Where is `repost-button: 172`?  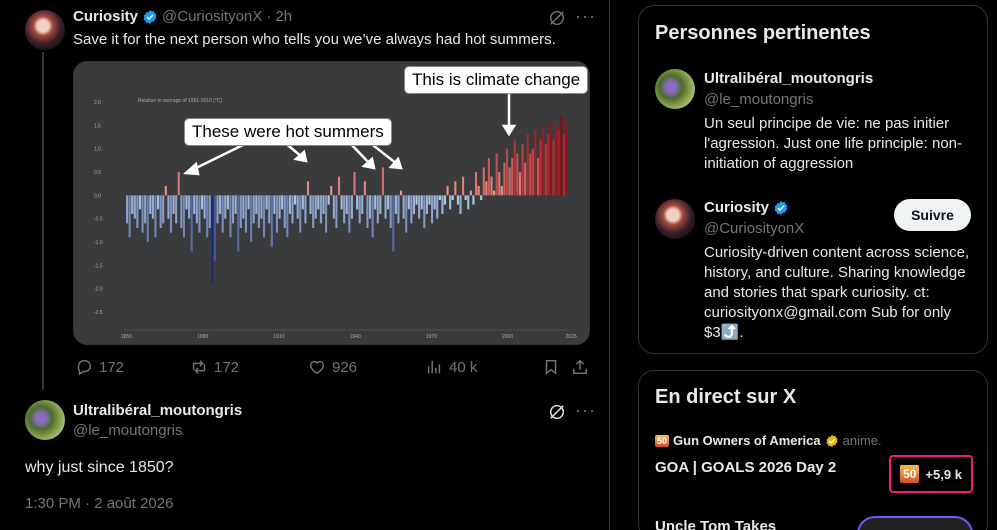
repost-button: 172 is located at coordinates (214, 367).